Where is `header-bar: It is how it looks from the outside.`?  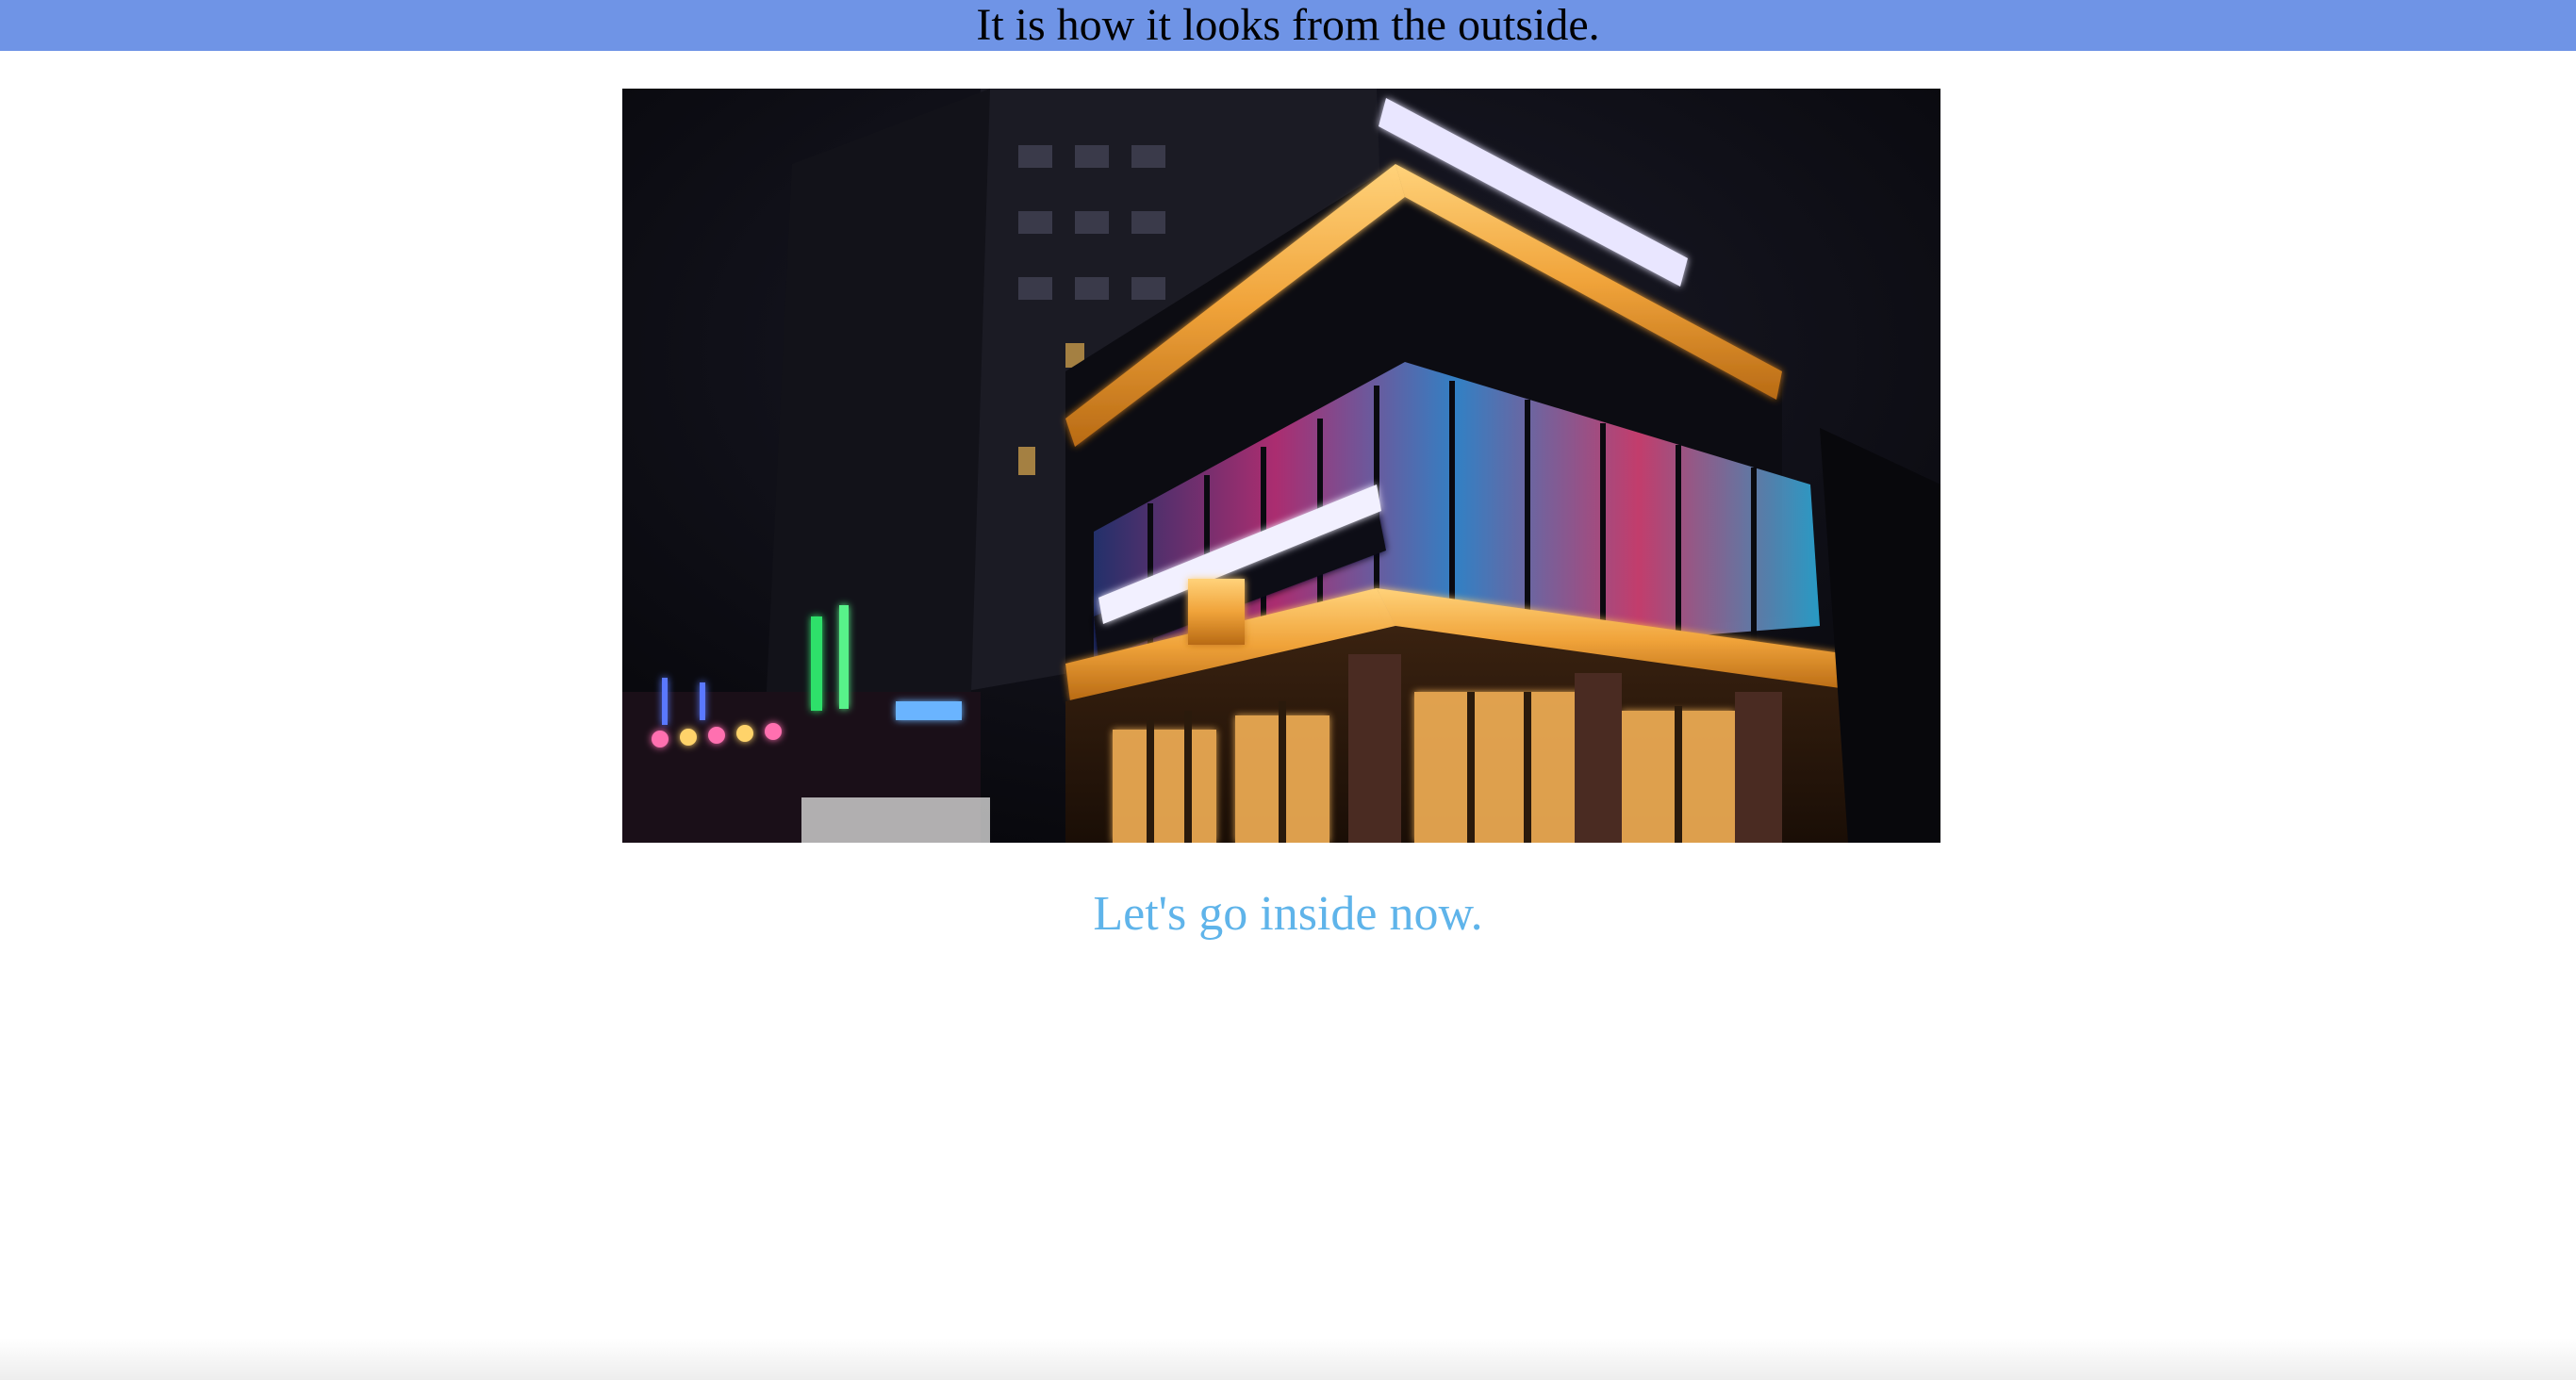 header-bar: It is how it looks from the outside. is located at coordinates (1288, 26).